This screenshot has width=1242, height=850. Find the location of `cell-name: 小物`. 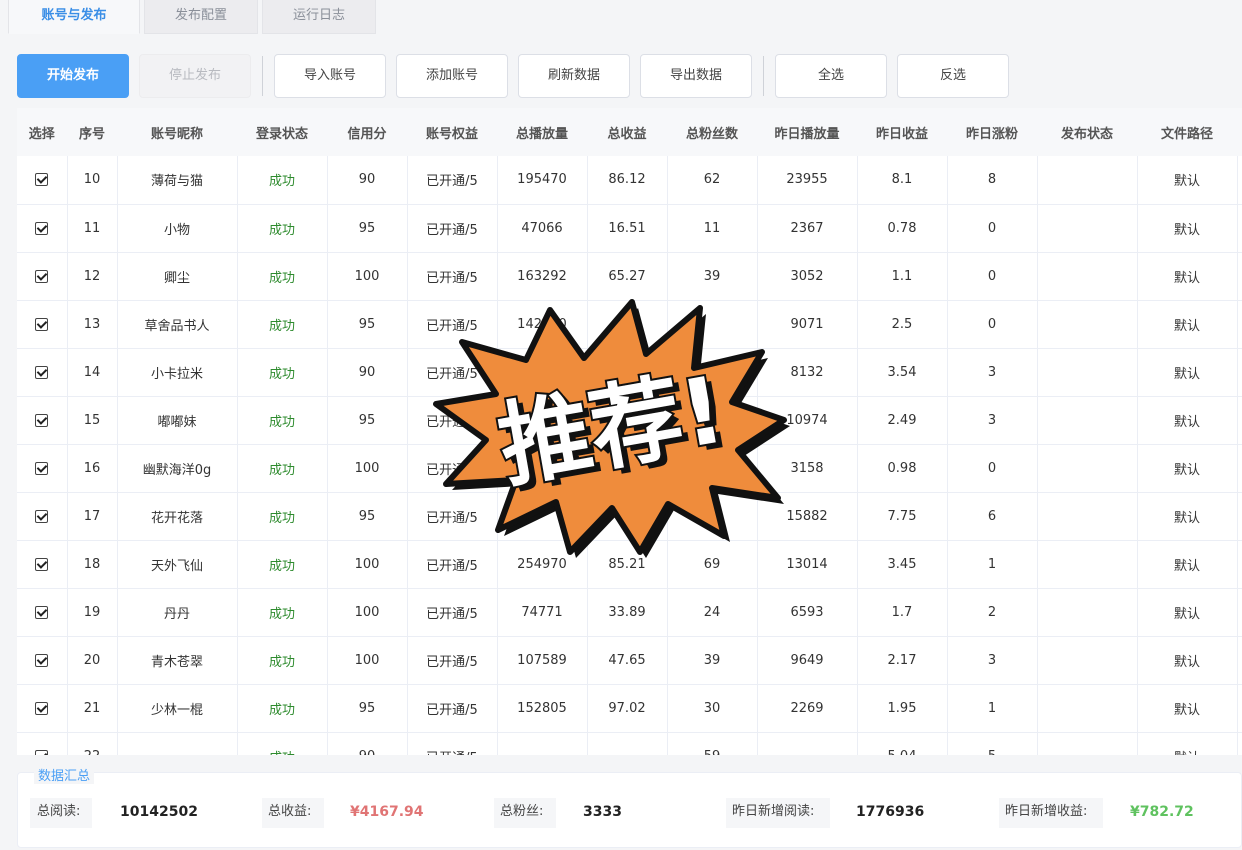

cell-name: 小物 is located at coordinates (177, 228).